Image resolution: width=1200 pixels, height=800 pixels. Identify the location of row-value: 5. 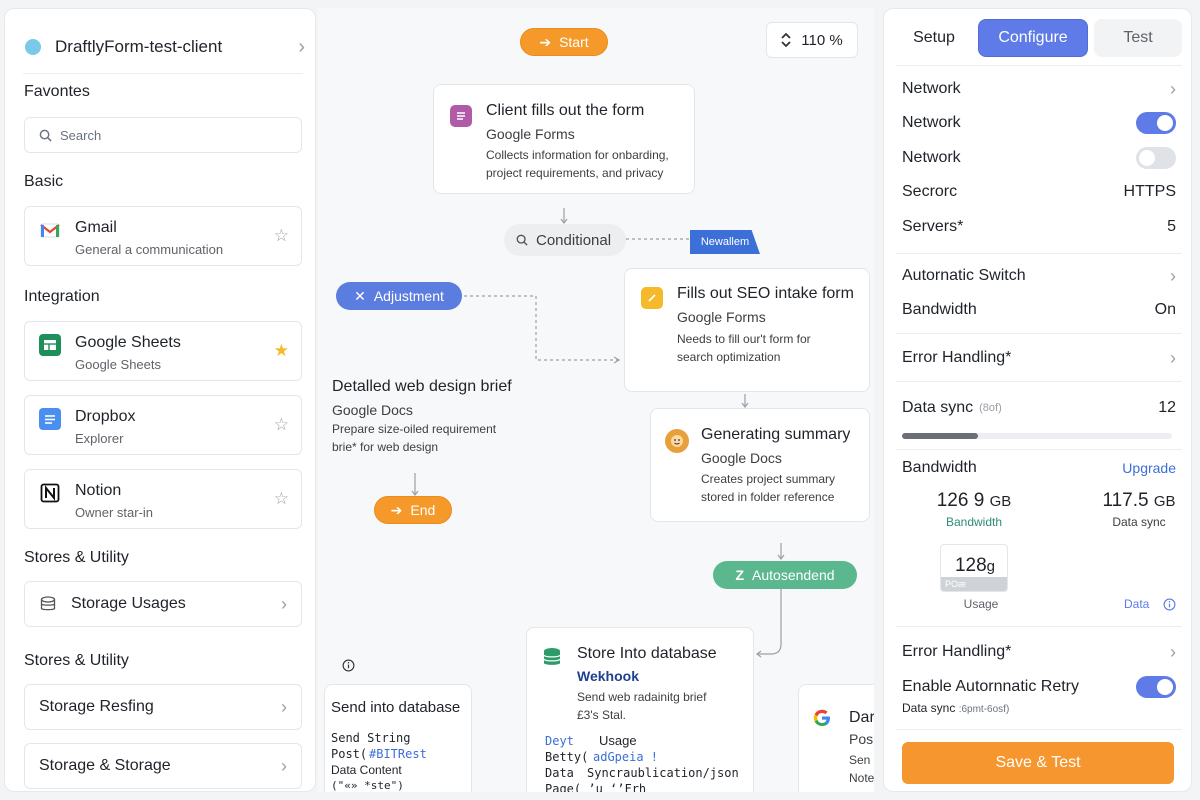
(1171, 226).